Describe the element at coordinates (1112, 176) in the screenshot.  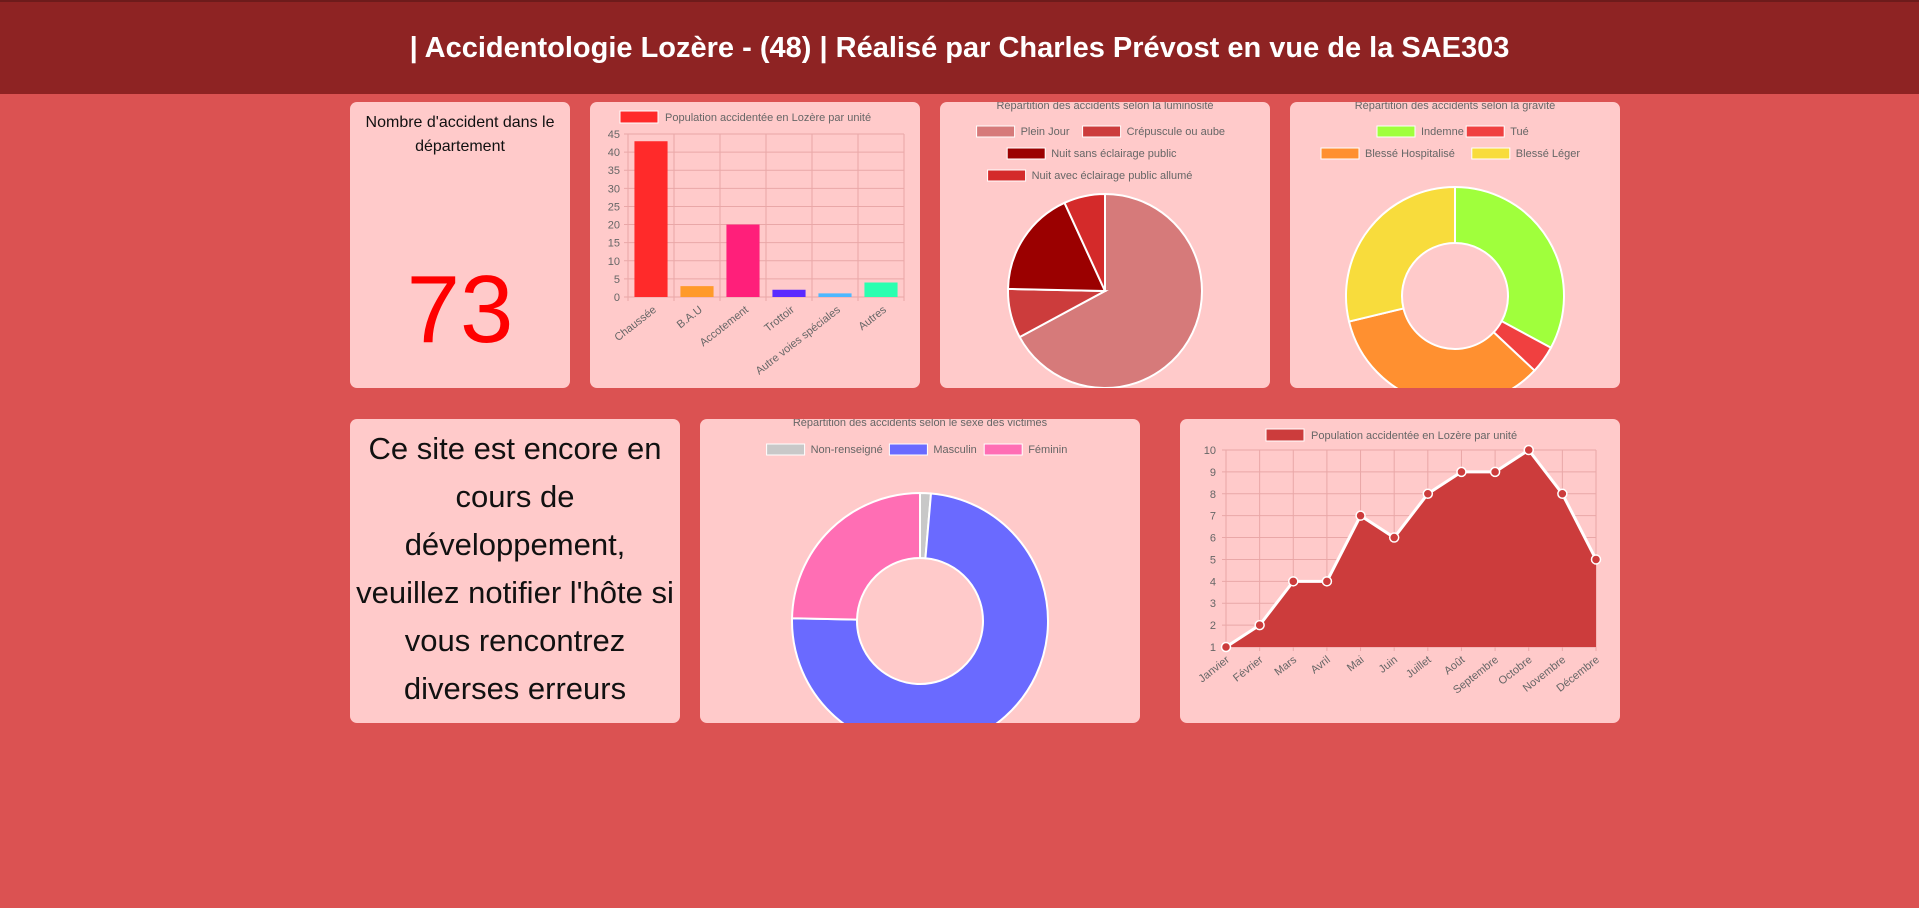
I see `luminosity-legend-label-nuit-avec-eclairage-public-allume: Nuit avec éclairage public allumé` at that location.